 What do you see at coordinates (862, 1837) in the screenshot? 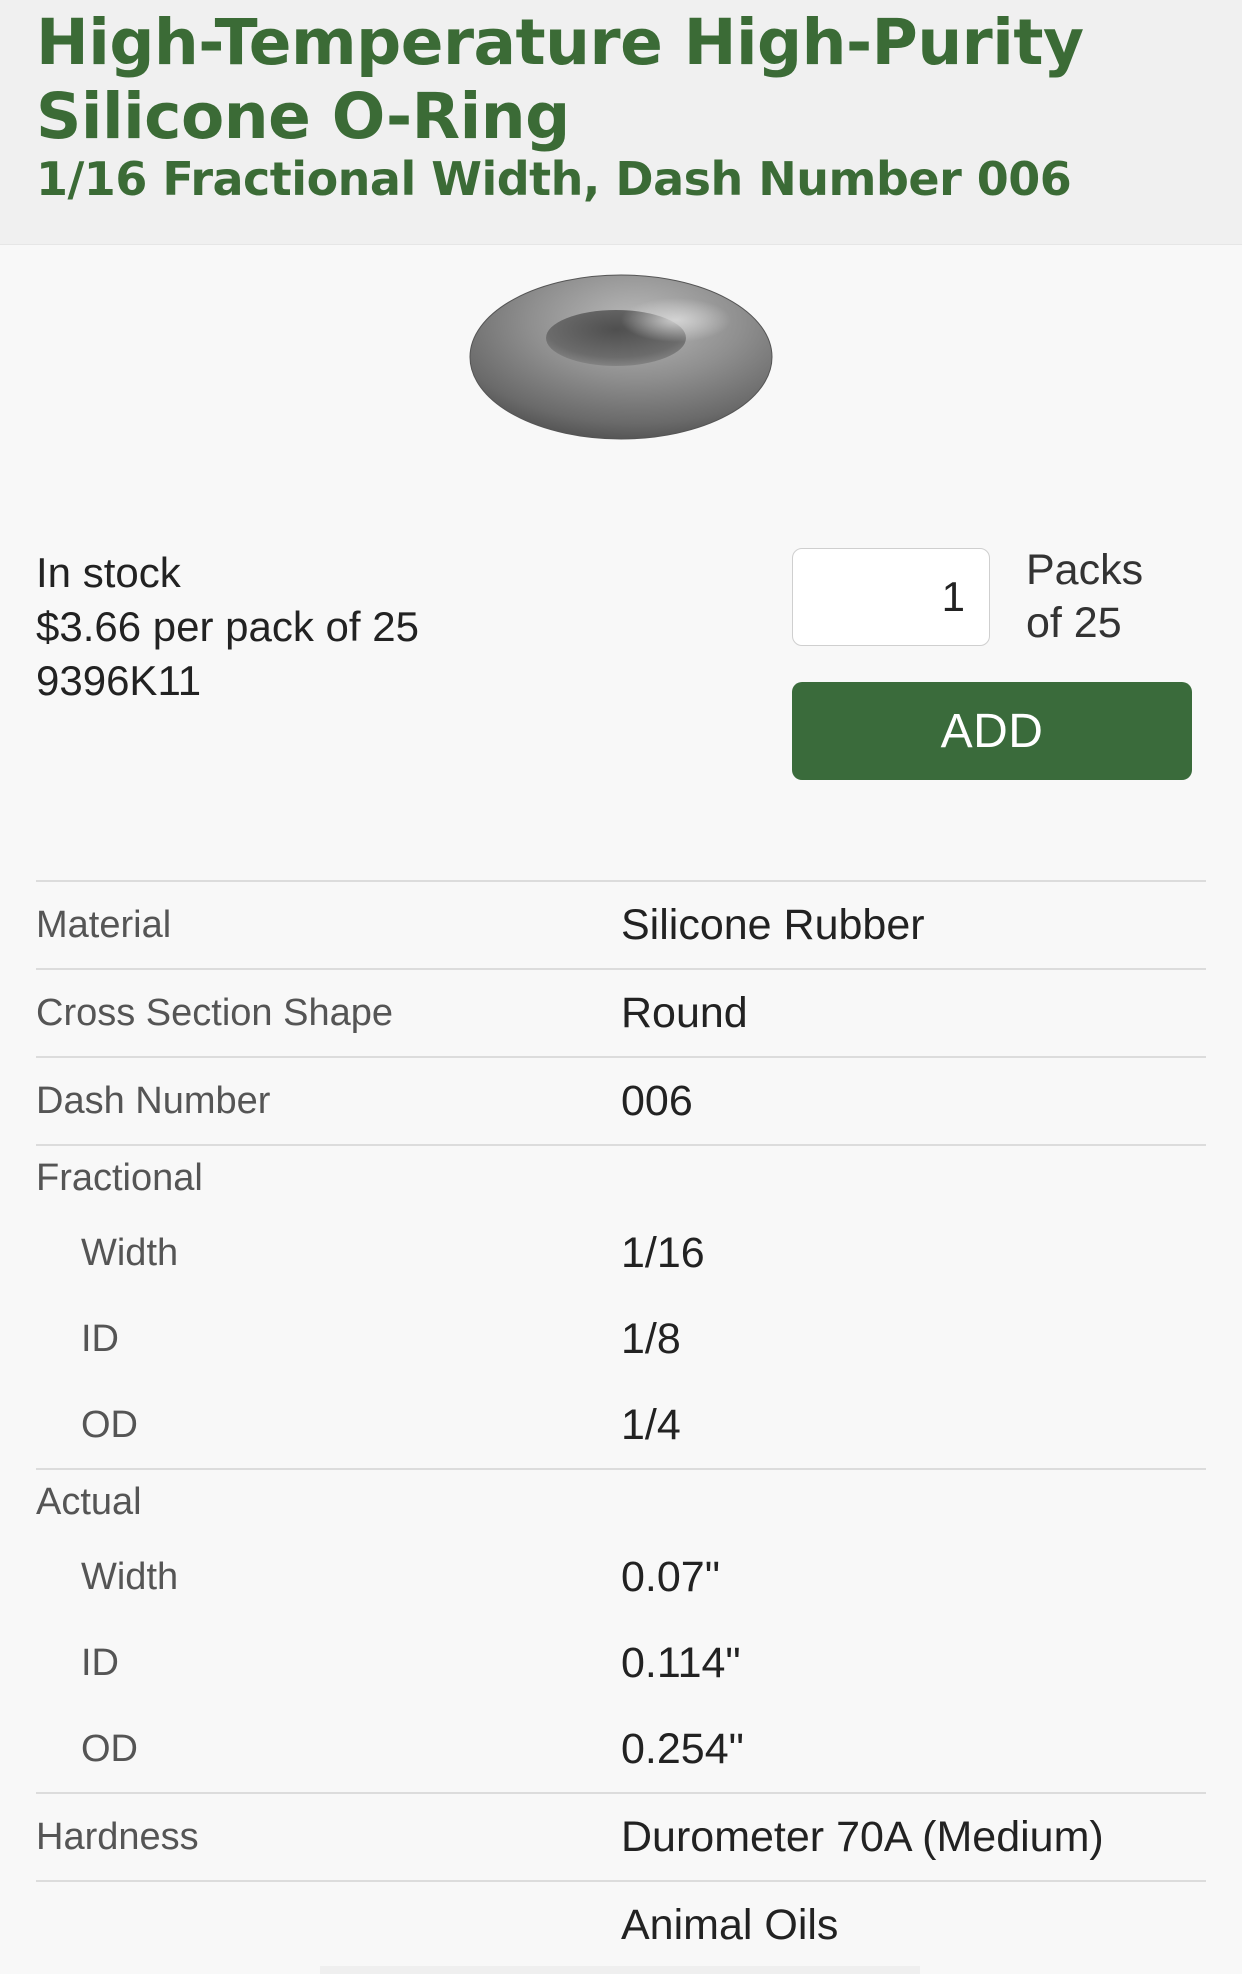
I see `spec-value: Durometer 70A (Medium)` at bounding box center [862, 1837].